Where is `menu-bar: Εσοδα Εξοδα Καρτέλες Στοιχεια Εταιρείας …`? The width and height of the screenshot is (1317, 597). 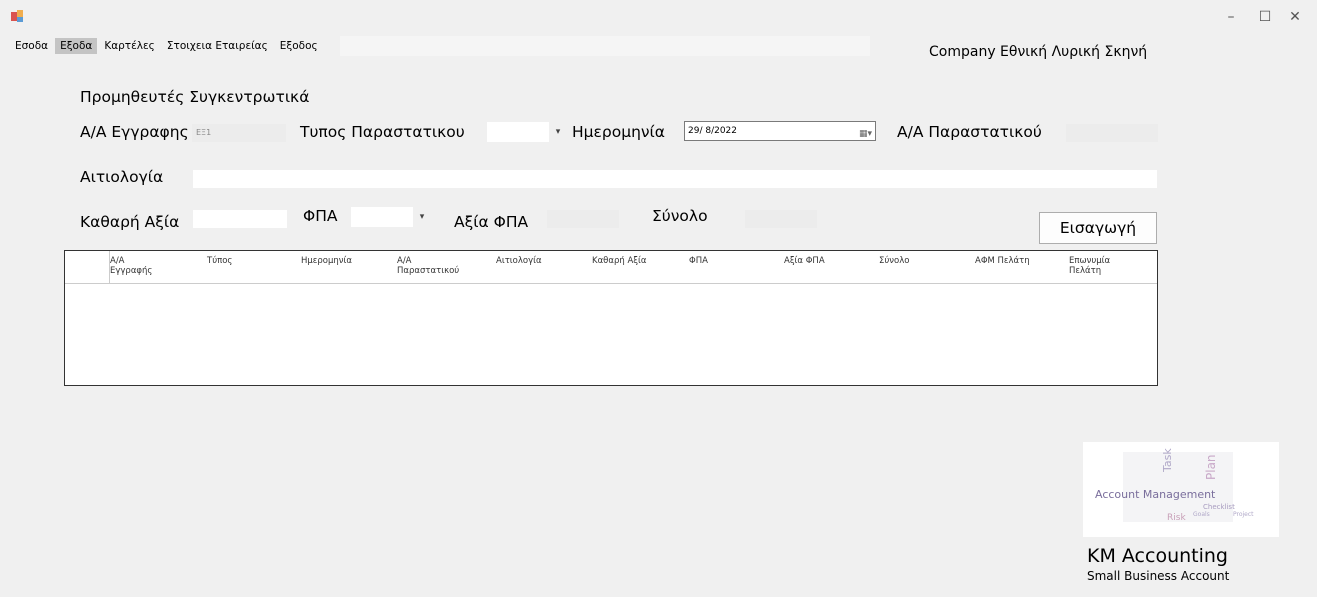
menu-bar: Εσοδα Εξοδα Καρτέλες Στοιχεια Εταιρείας … is located at coordinates (167, 46).